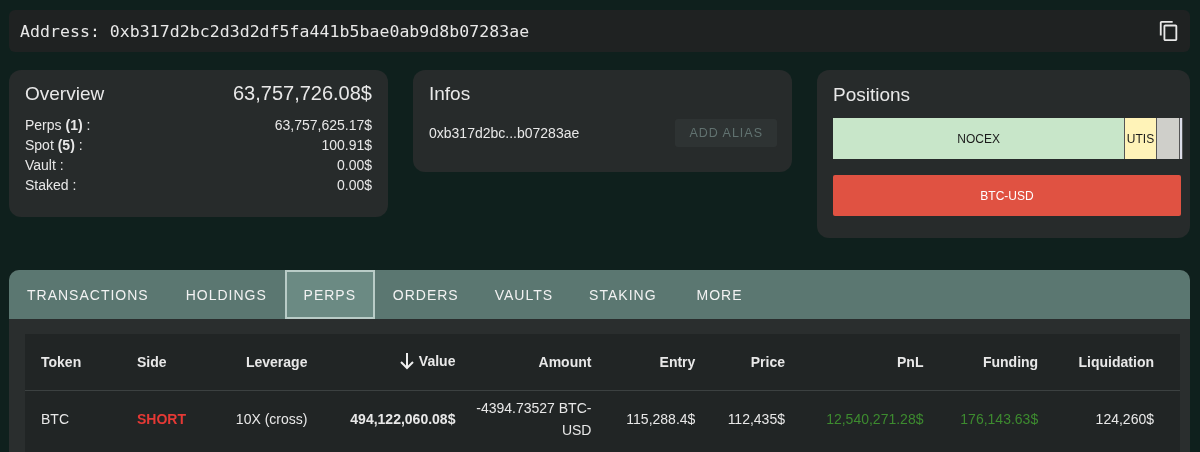 The image size is (1200, 452). I want to click on table-cell: 176,143.63$, so click(989, 418).